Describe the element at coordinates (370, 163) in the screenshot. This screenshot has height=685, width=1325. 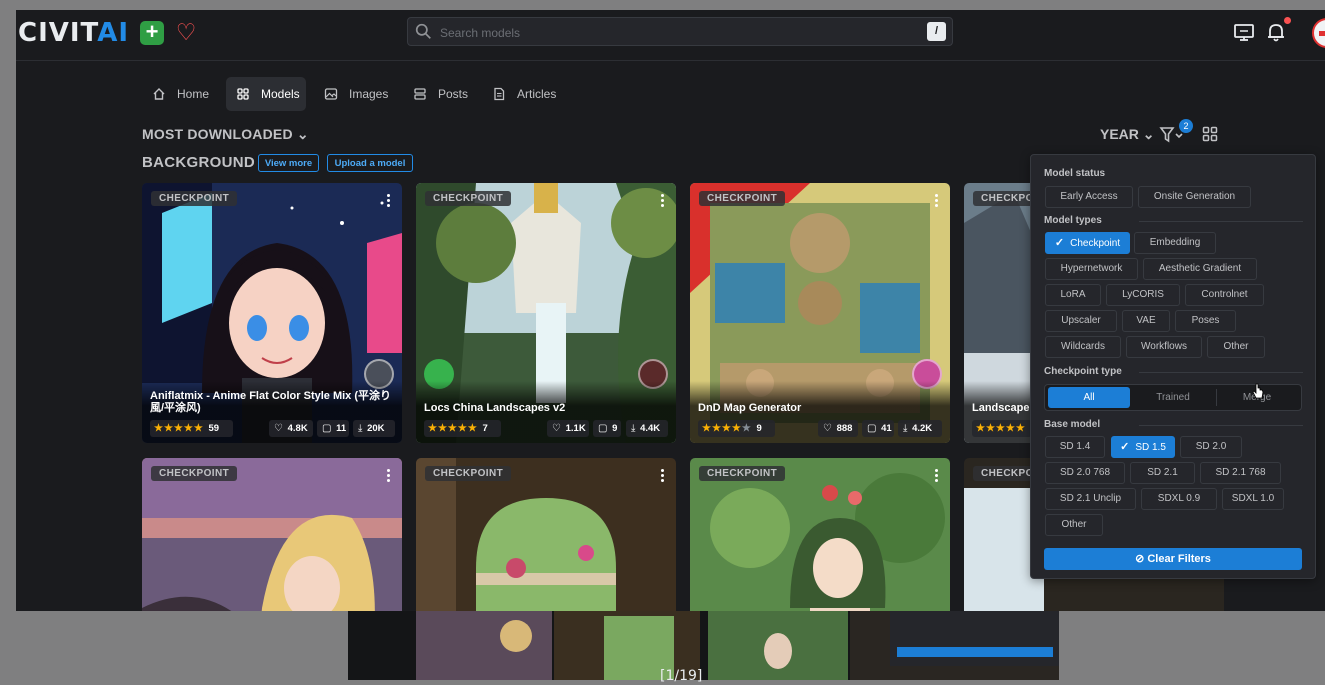
I see `upload-model-button: Upload a model` at that location.